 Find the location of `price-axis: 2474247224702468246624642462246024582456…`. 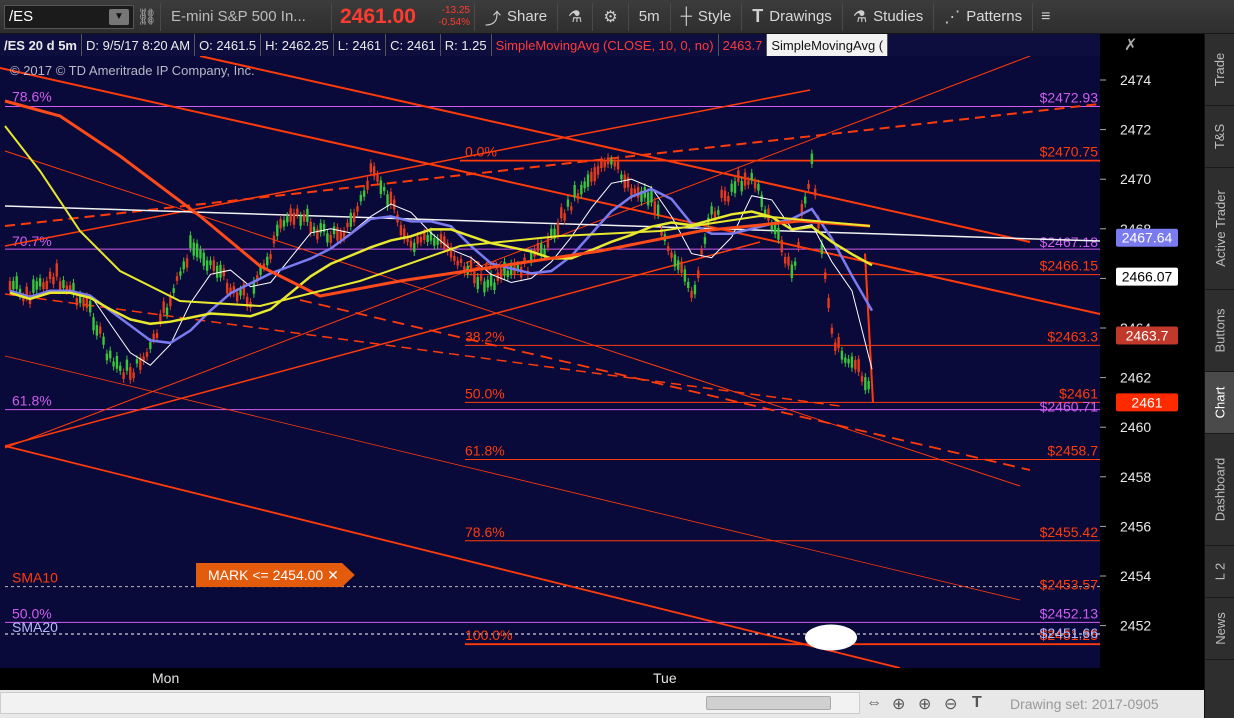

price-axis: 2474247224702468246624642462246024582456… is located at coordinates (1152, 362).